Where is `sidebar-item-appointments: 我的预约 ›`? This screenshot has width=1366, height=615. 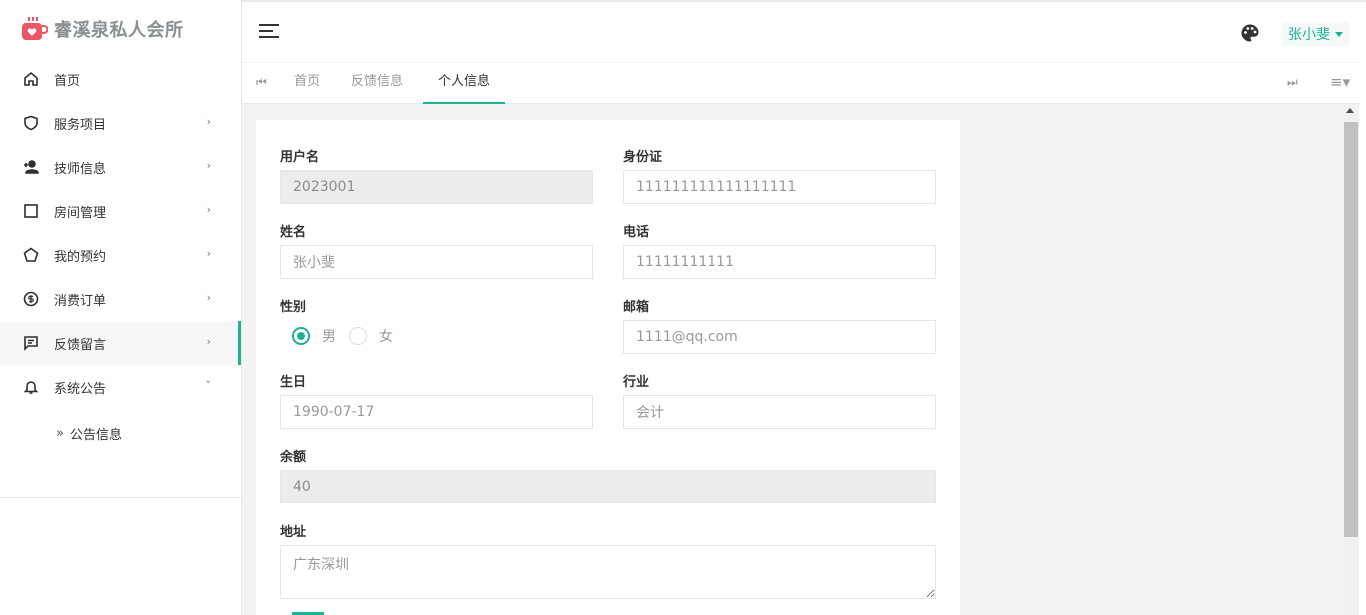 sidebar-item-appointments: 我的预约 › is located at coordinates (120, 255).